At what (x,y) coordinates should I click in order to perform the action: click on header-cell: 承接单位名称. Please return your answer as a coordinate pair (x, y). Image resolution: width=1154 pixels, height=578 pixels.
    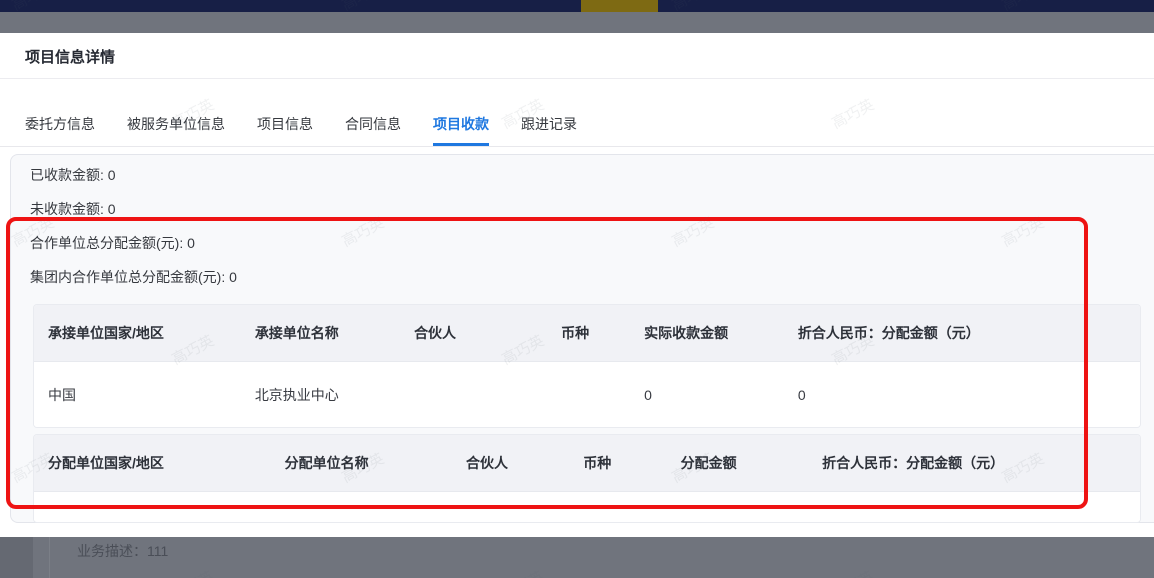
    Looking at the image, I should click on (296, 333).